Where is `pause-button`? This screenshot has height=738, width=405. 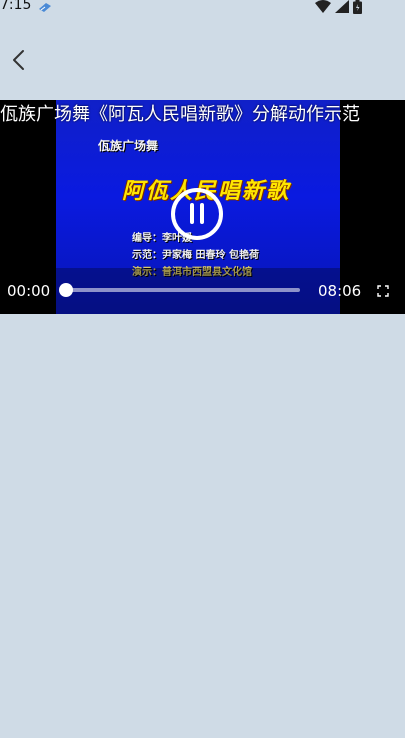 pause-button is located at coordinates (196, 213).